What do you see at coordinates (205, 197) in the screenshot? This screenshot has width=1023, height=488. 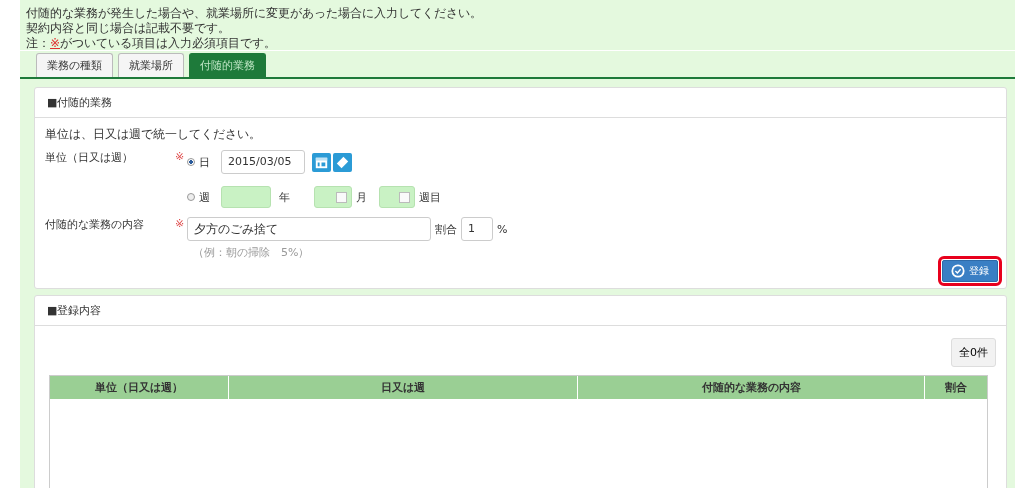 I see `radio-label: 週` at bounding box center [205, 197].